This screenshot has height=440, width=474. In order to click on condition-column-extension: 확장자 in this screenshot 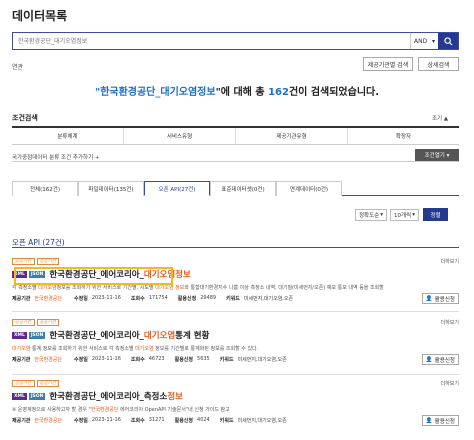, I will do `click(403, 136)`.